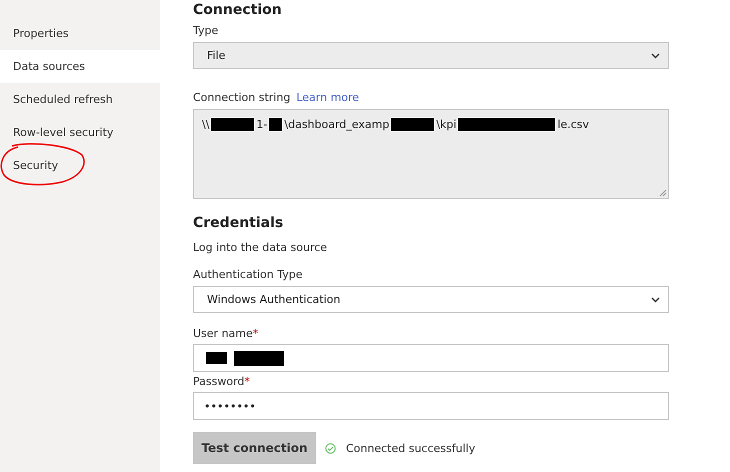 Image resolution: width=730 pixels, height=472 pixels. I want to click on field-label: Connection string, so click(241, 97).